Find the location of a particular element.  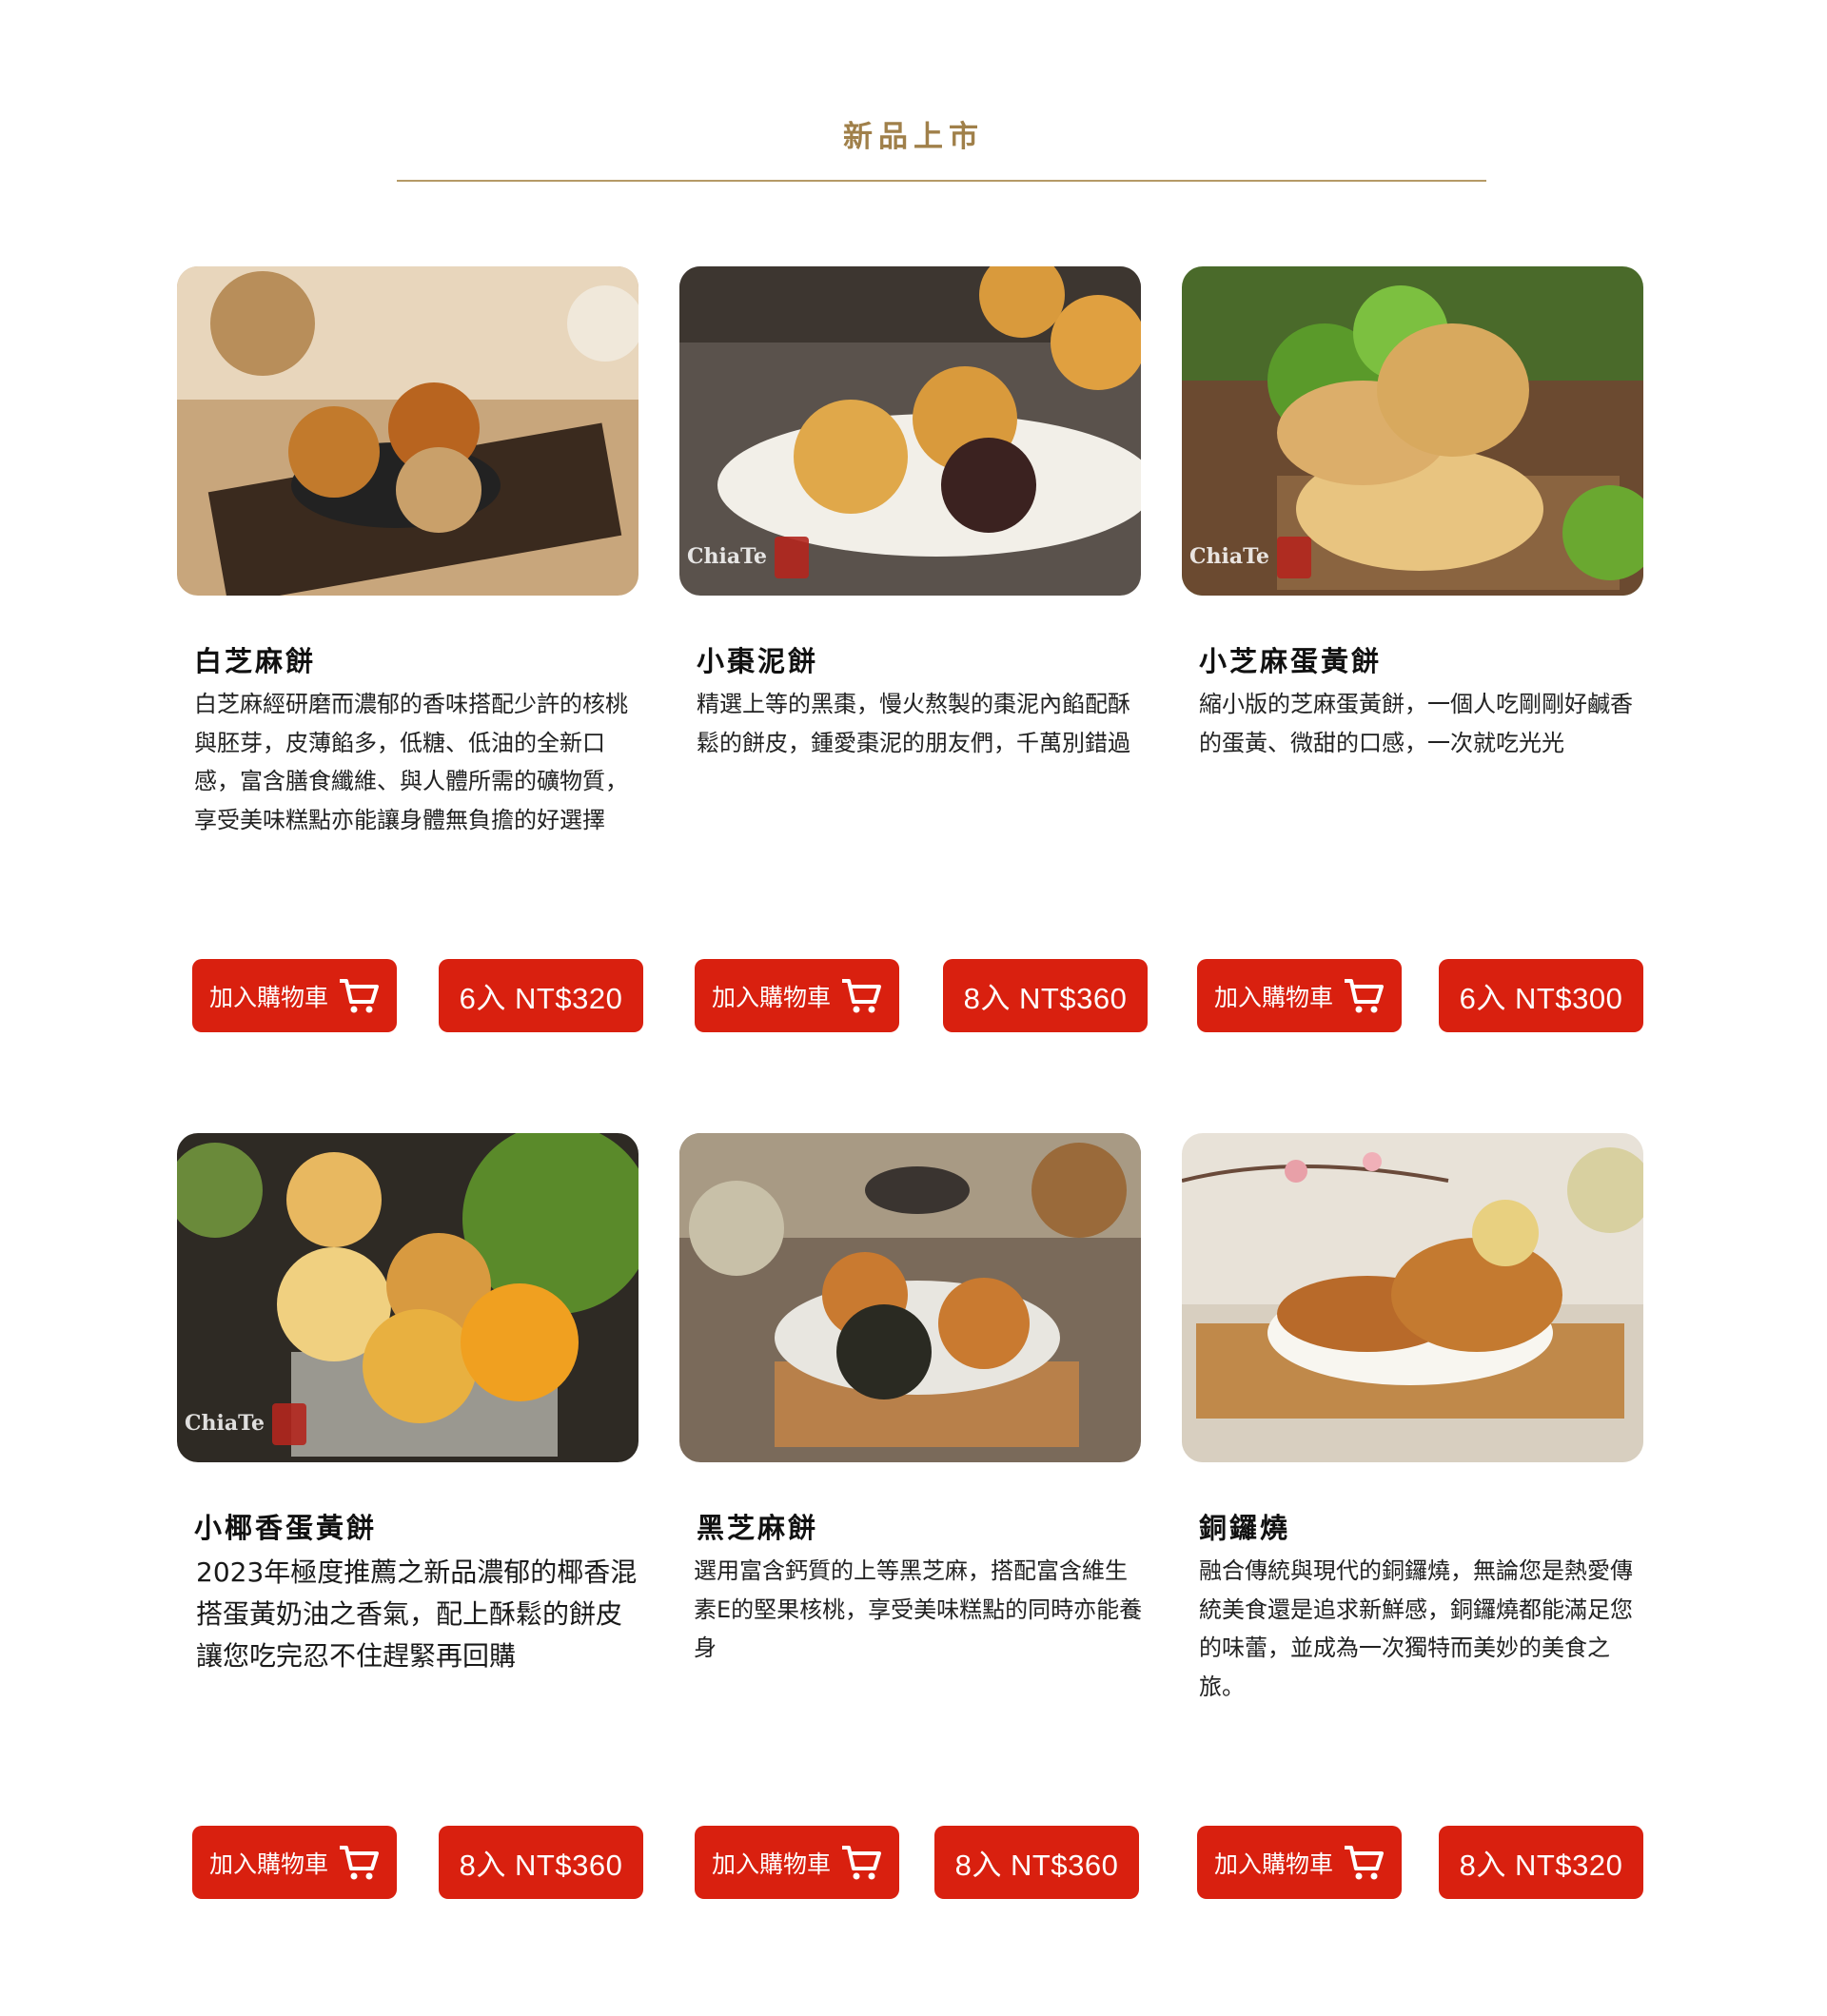

price-button: 8入 NT$320 is located at coordinates (1541, 1862).